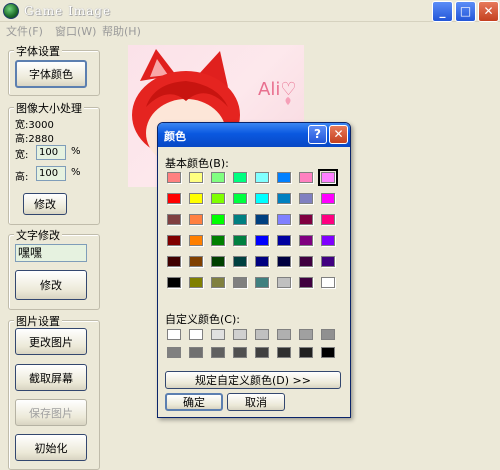 The height and width of the screenshot is (470, 500). Describe the element at coordinates (49, 108) in the screenshot. I see `resize-group-label: 图像大小处理` at that location.